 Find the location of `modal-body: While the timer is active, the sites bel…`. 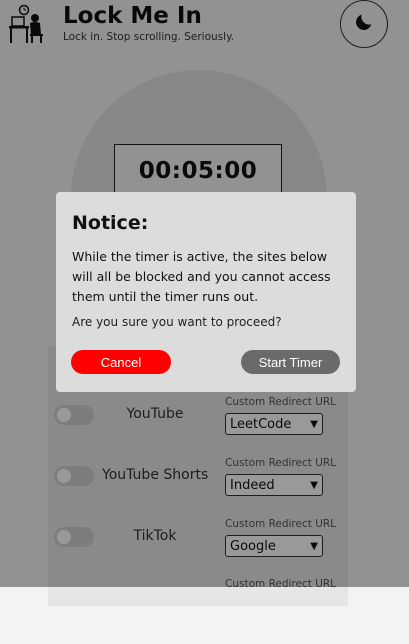

modal-body: While the timer is active, the sites bel… is located at coordinates (201, 276).